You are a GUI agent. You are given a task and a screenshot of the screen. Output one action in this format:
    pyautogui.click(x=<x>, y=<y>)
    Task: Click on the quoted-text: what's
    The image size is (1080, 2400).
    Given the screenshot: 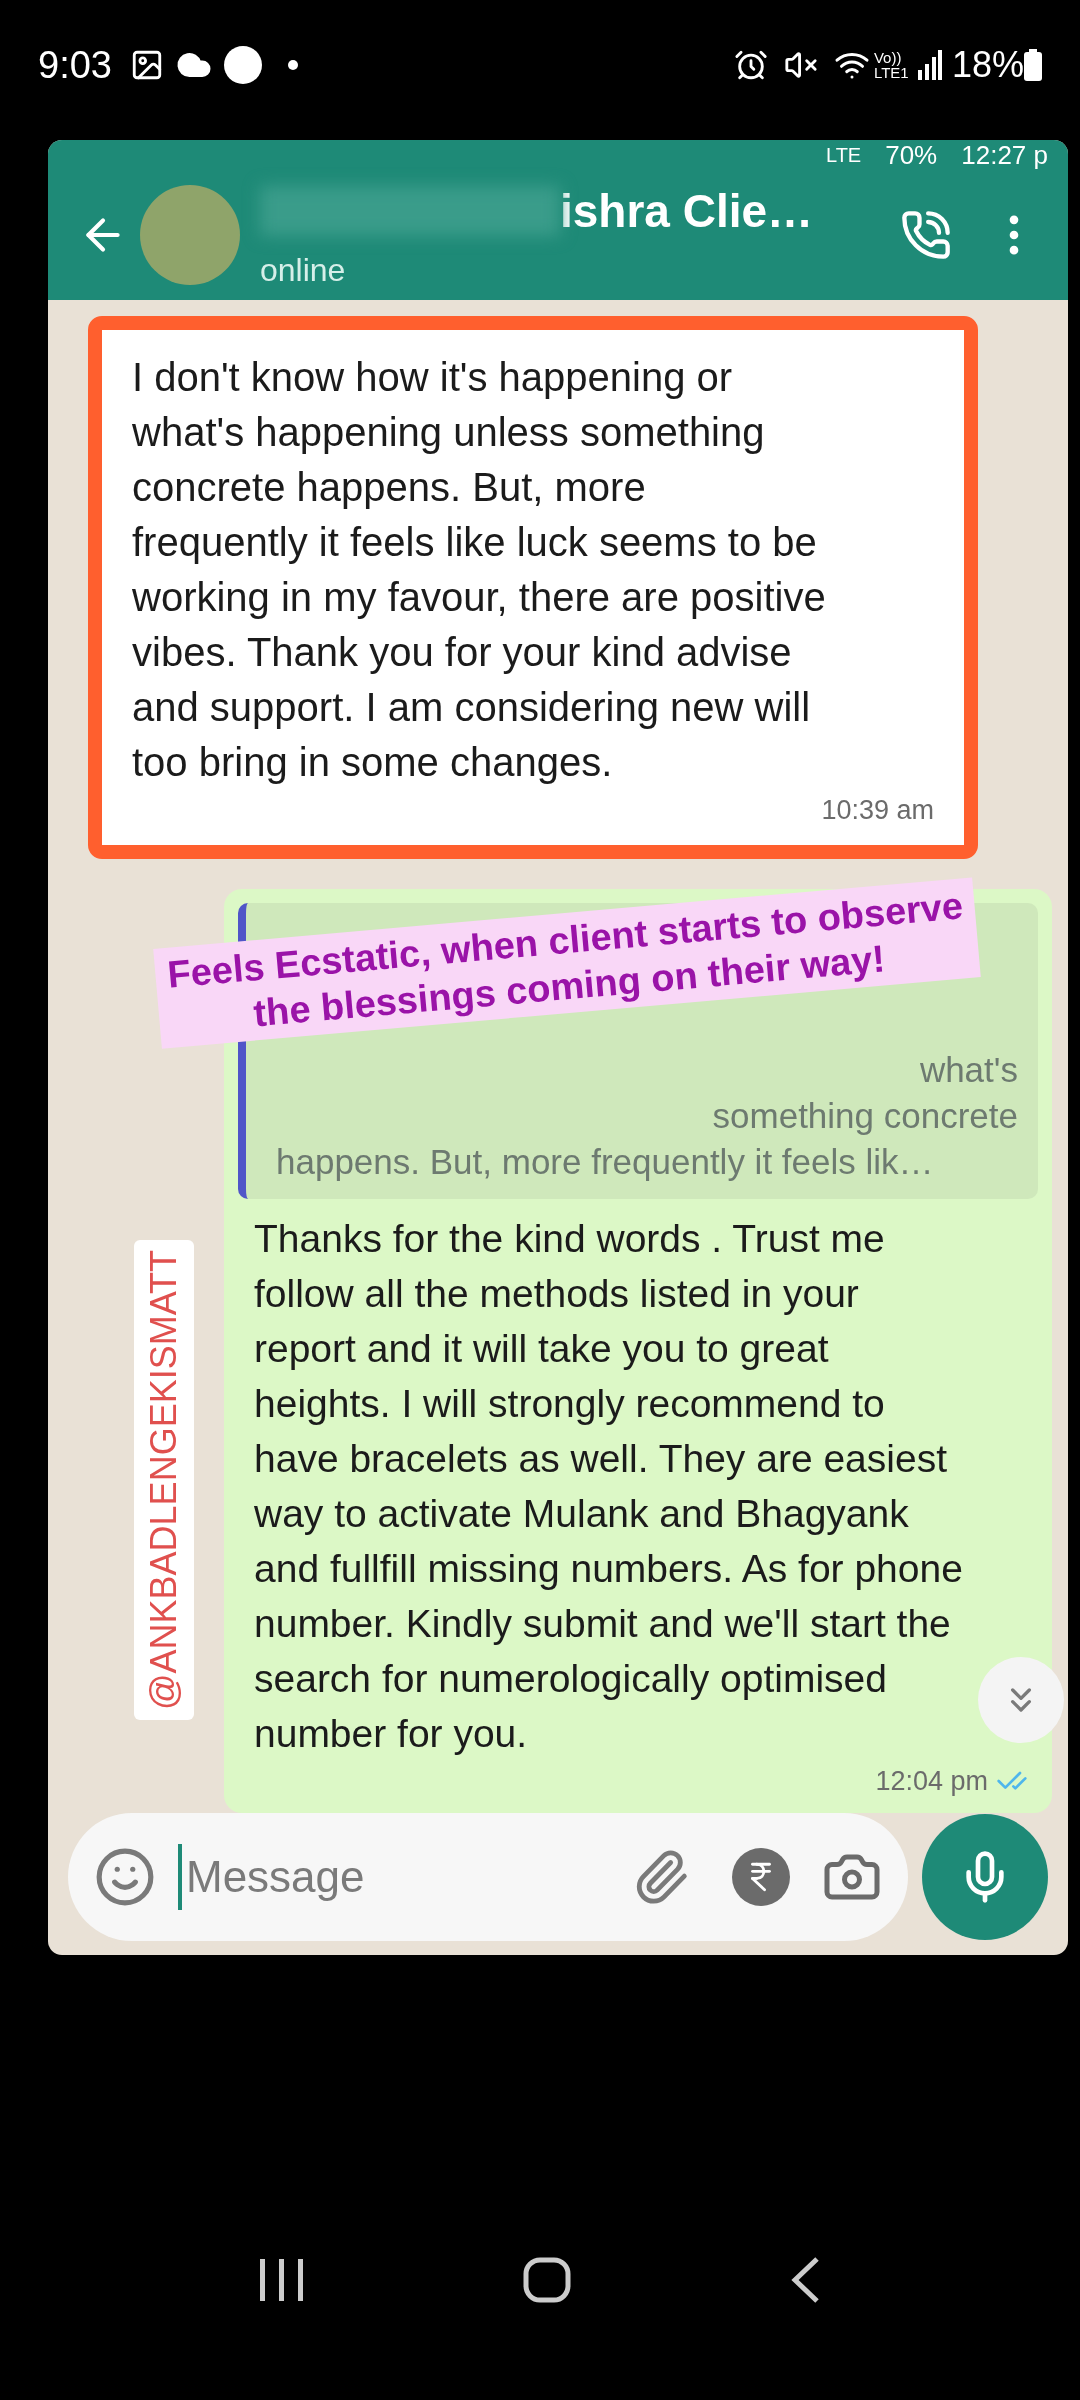 What is the action you would take?
    pyautogui.click(x=968, y=1069)
    